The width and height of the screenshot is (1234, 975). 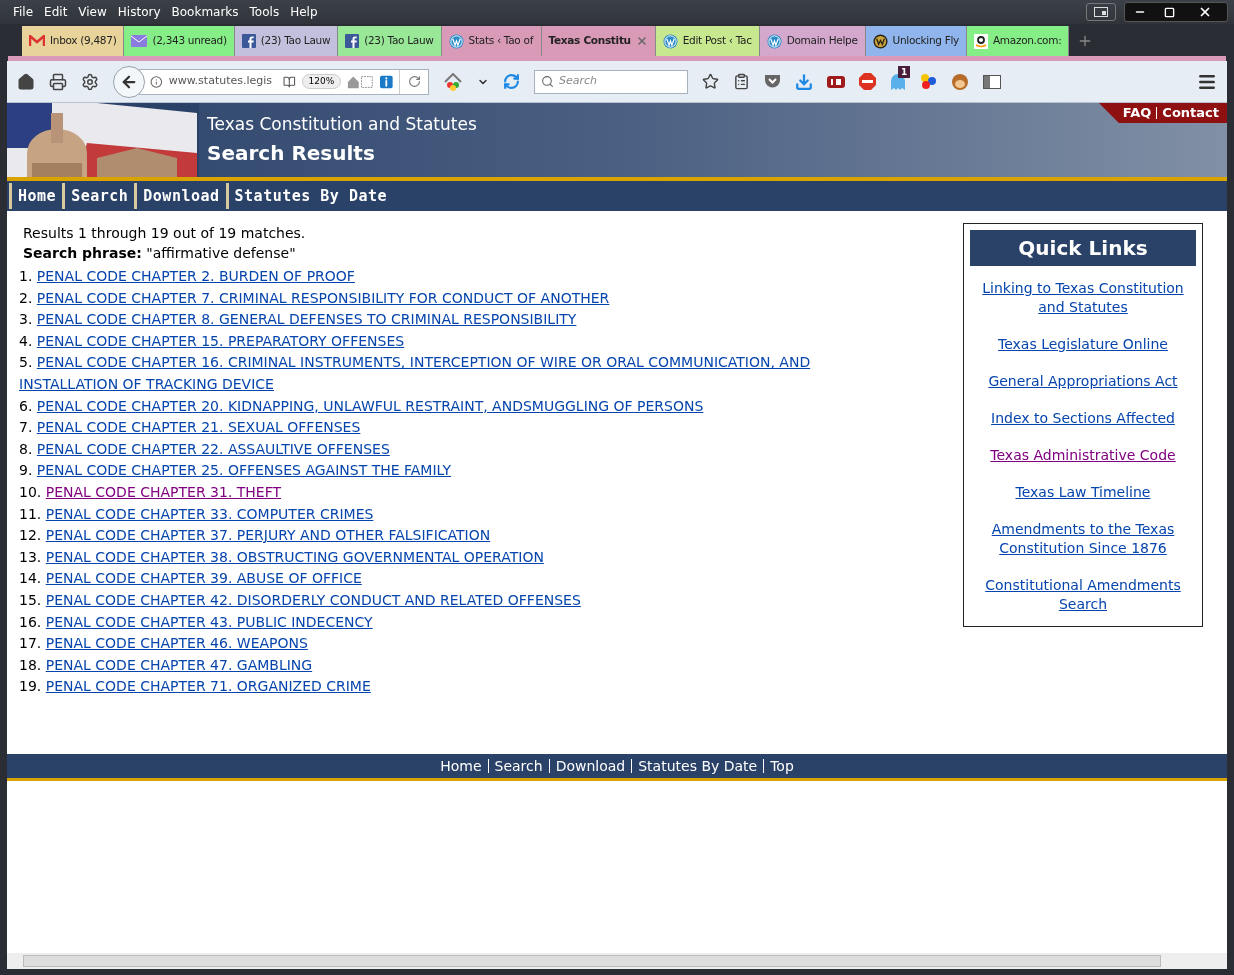 I want to click on result-link: PENAL CODE CHAPTER 38. OBSTRUCTING GOVERNMENTAL OPERATION, so click(x=294, y=556).